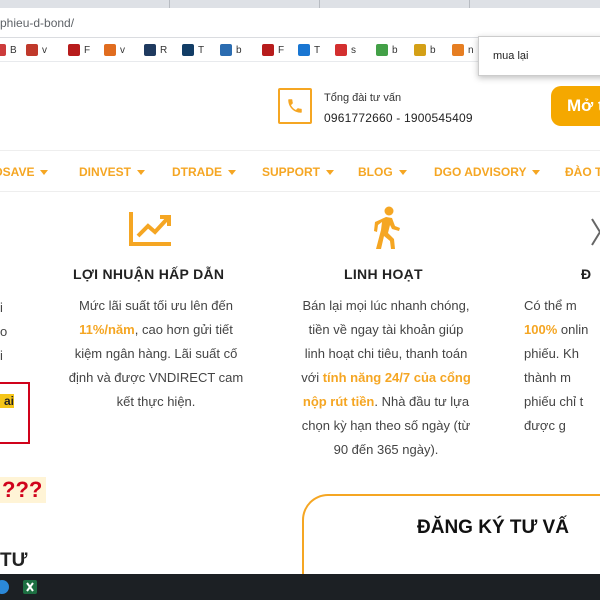 The width and height of the screenshot is (600, 600). I want to click on feature-line: Mức lãi suất tối ưu lên đến, so click(156, 306).